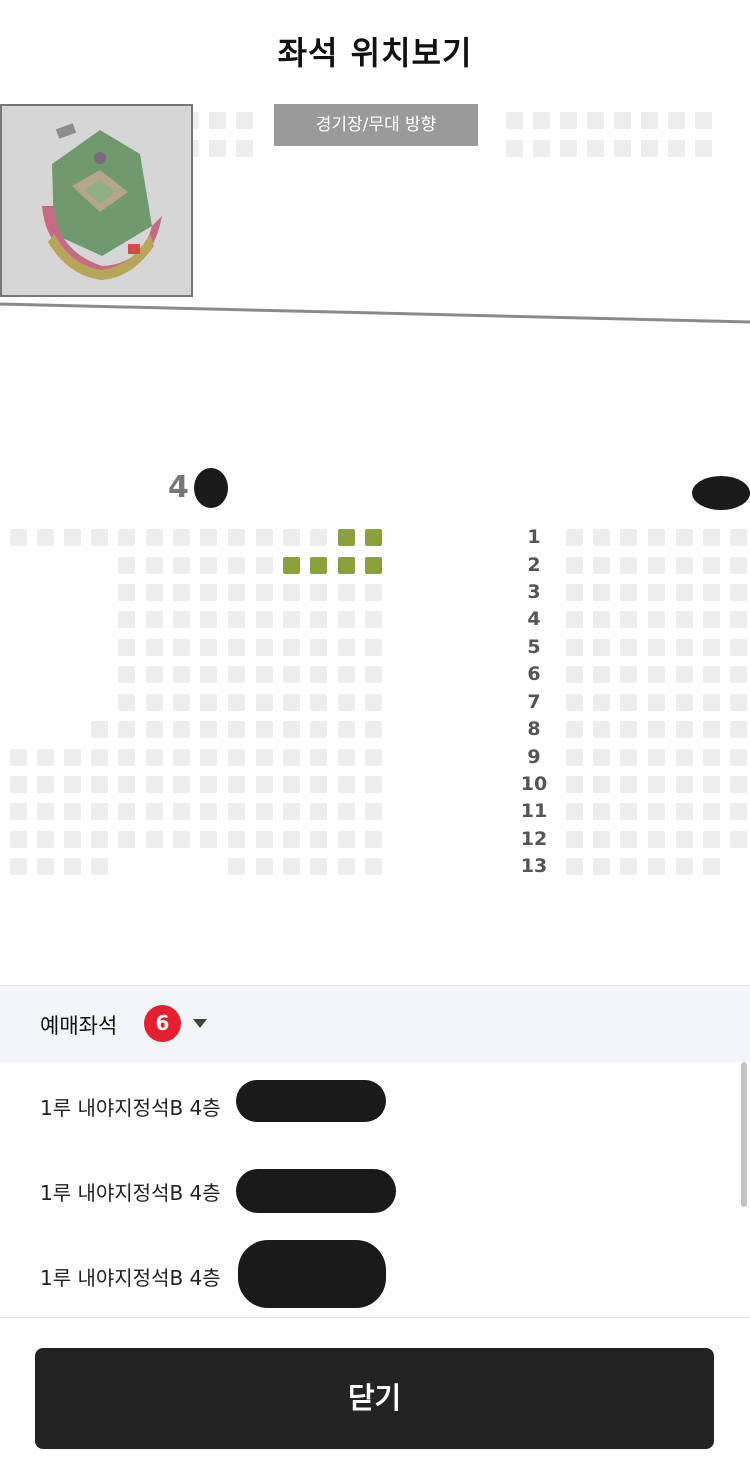 This screenshot has width=750, height=1473. What do you see at coordinates (744, 1134) in the screenshot?
I see `scrollbar` at bounding box center [744, 1134].